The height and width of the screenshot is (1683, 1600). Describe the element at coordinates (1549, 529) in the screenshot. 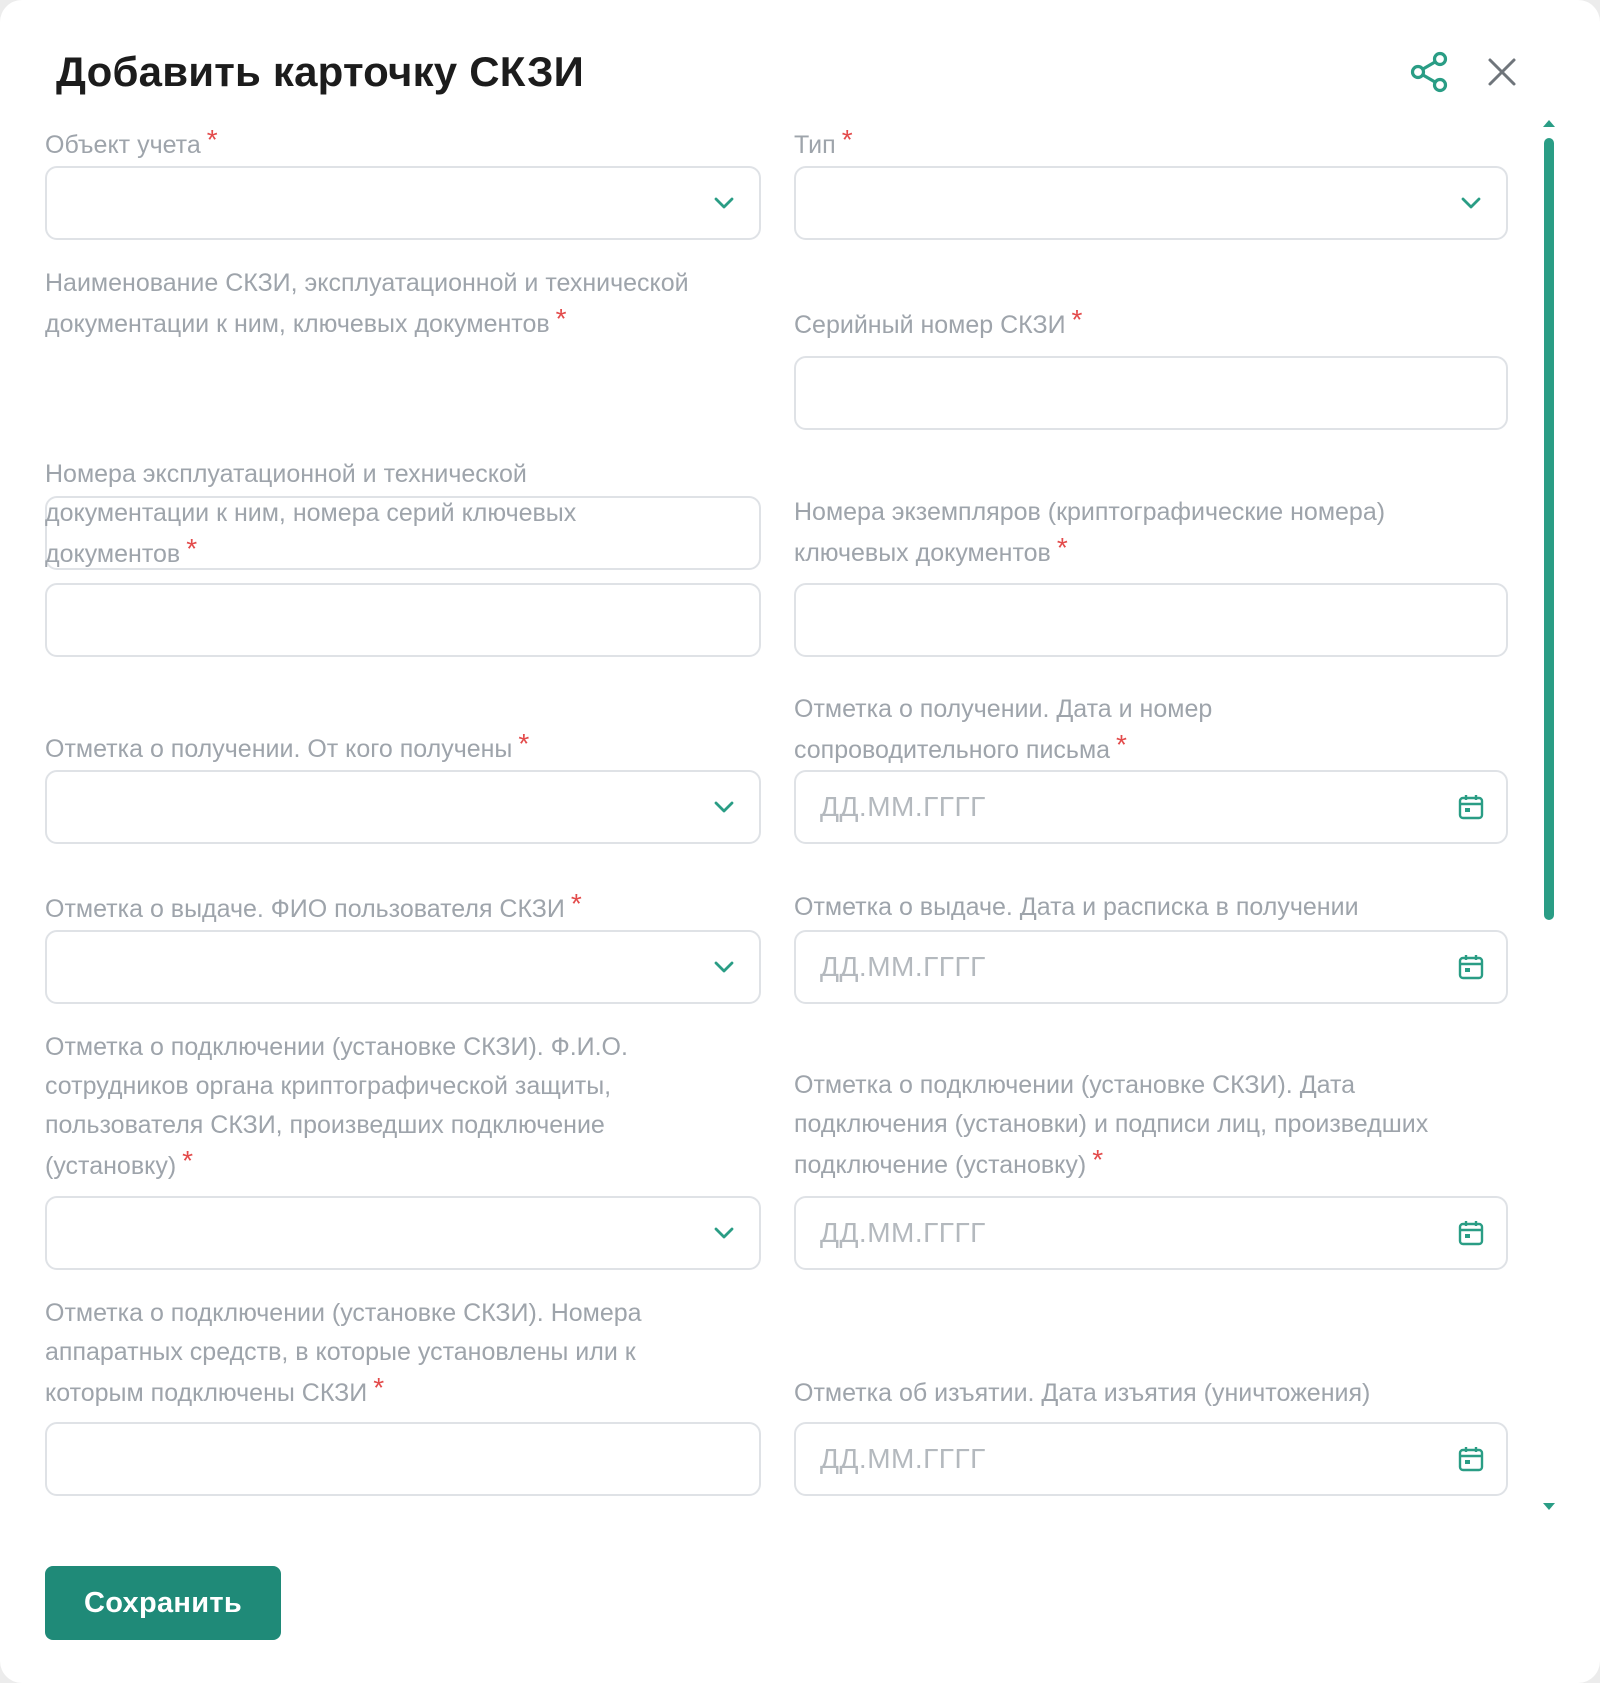

I see `scrollbar-thumb` at that location.